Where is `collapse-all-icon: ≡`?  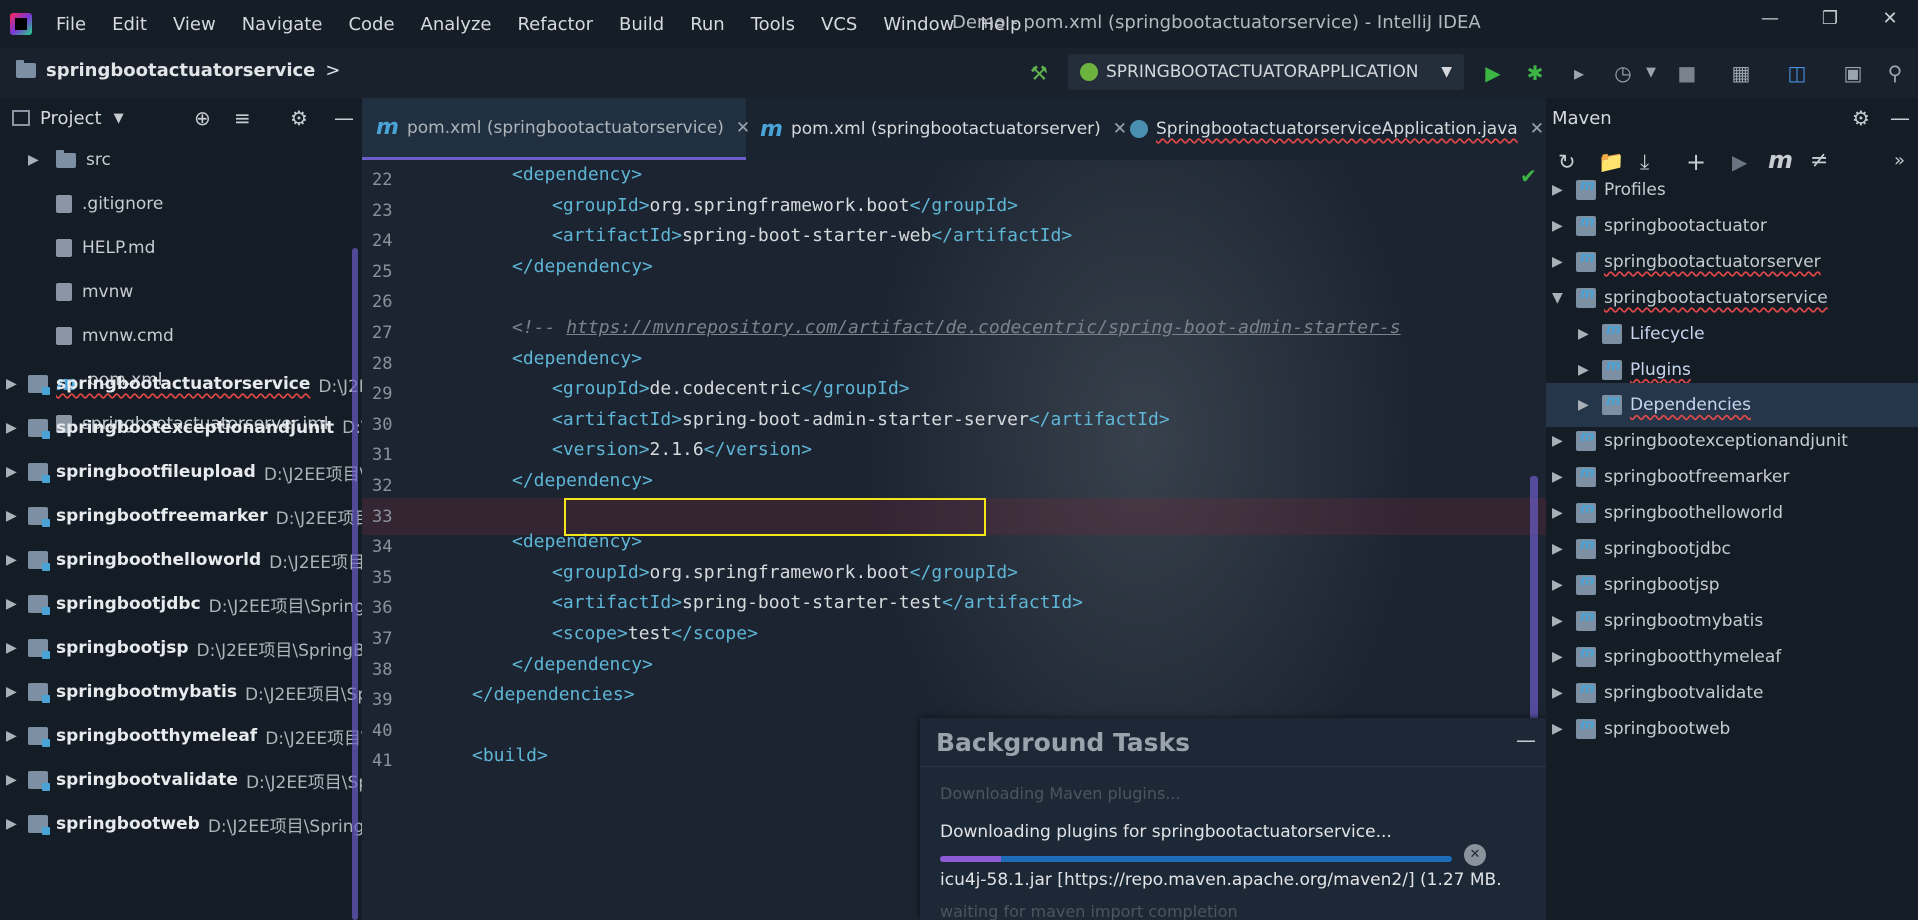
collapse-all-icon: ≡ is located at coordinates (242, 118).